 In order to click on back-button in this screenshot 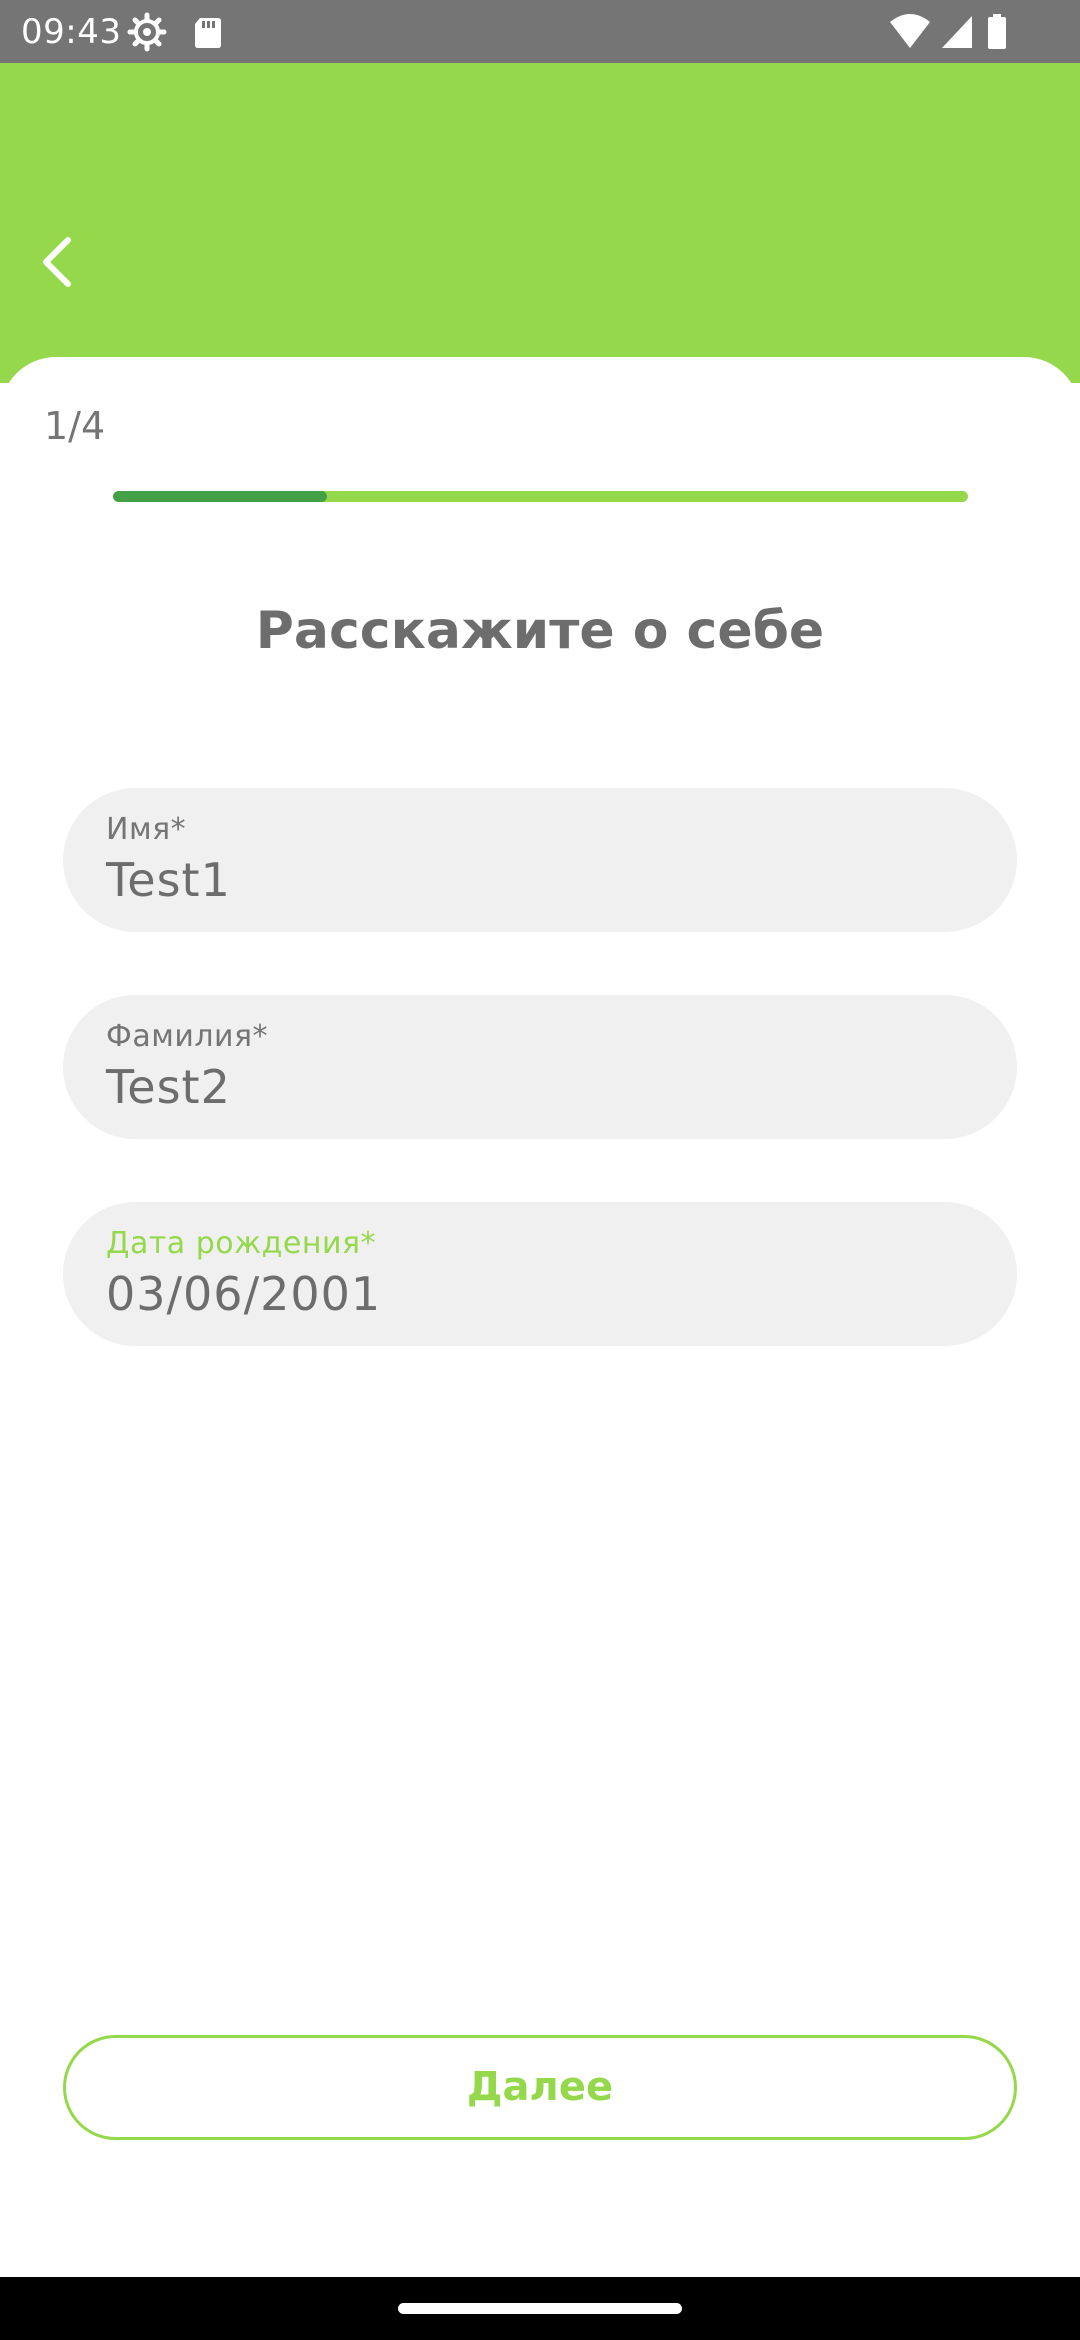, I will do `click(58, 262)`.